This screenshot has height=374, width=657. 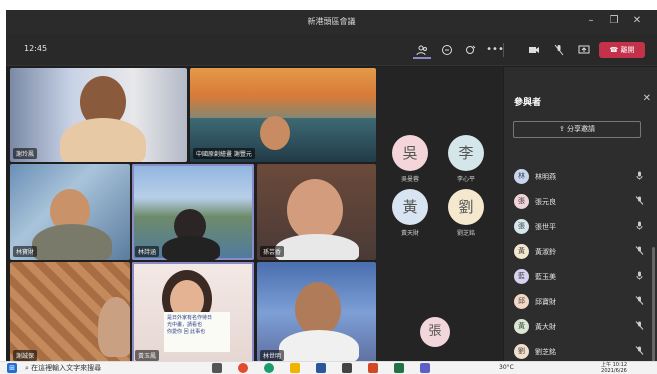 I want to click on phone-icon: ☎, so click(x=614, y=50).